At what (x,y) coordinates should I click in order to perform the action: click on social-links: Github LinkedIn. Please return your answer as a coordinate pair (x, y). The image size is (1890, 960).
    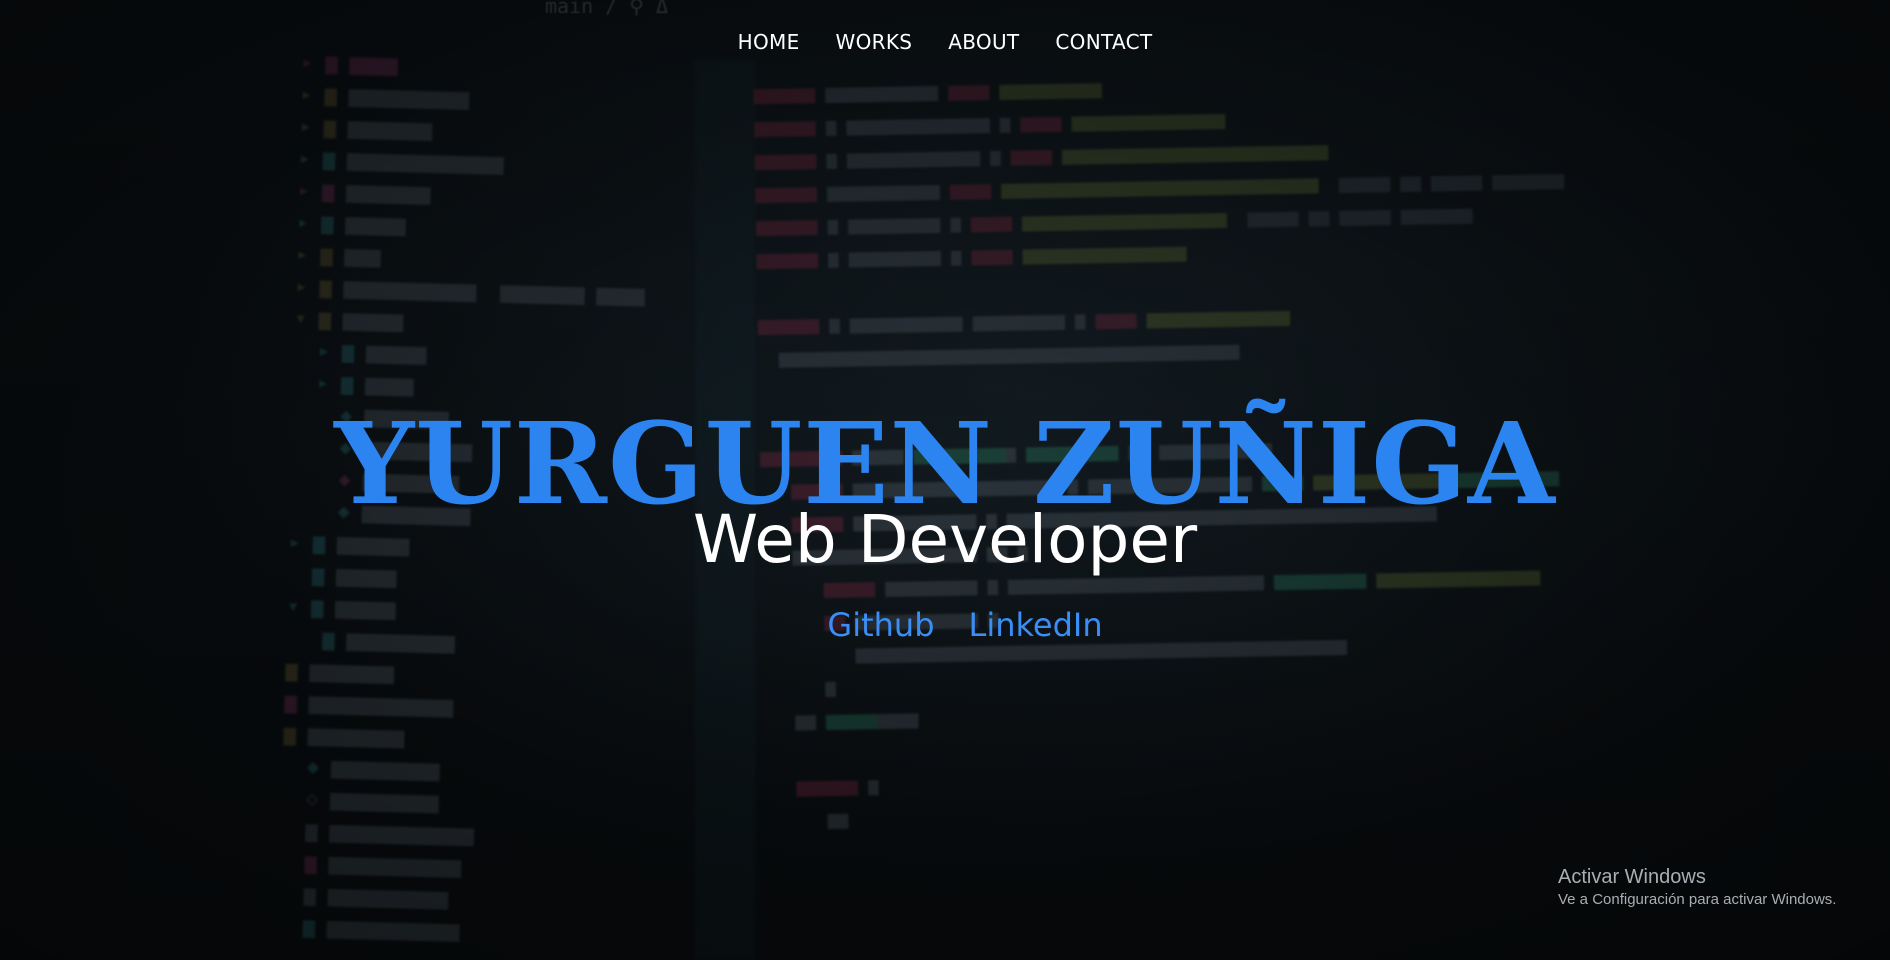
    Looking at the image, I should click on (945, 625).